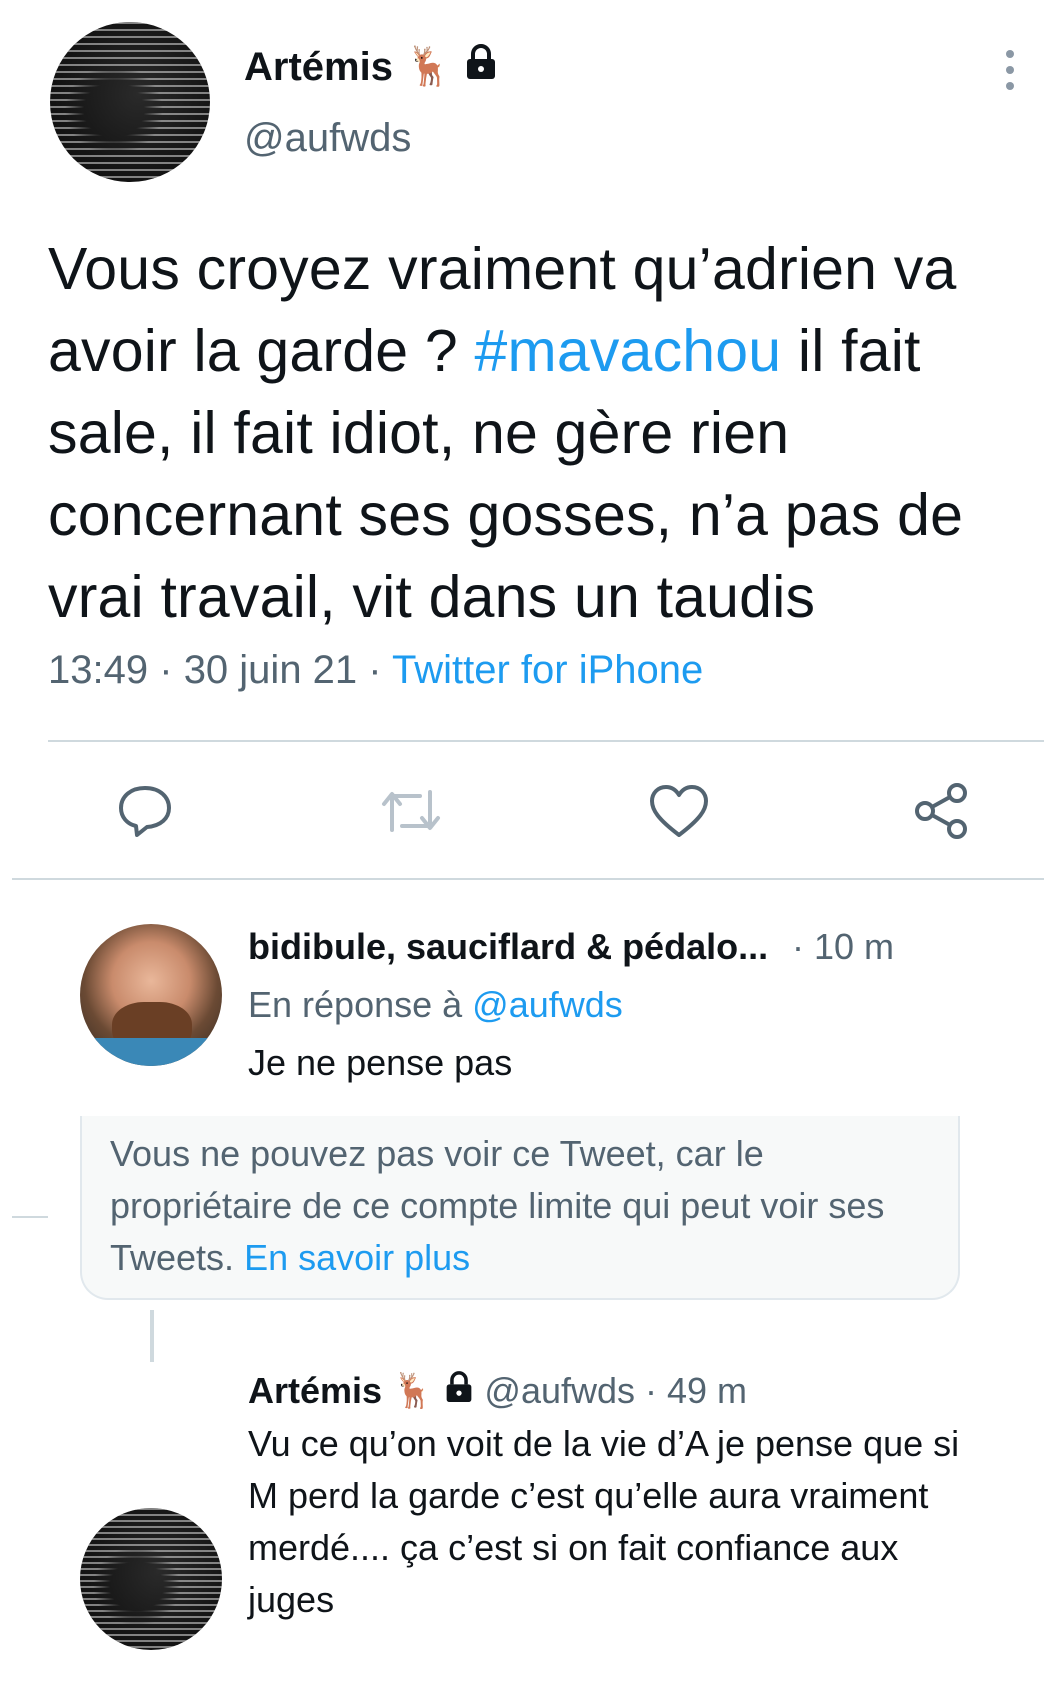 The image size is (1060, 1688). I want to click on author-avatar, so click(130, 102).